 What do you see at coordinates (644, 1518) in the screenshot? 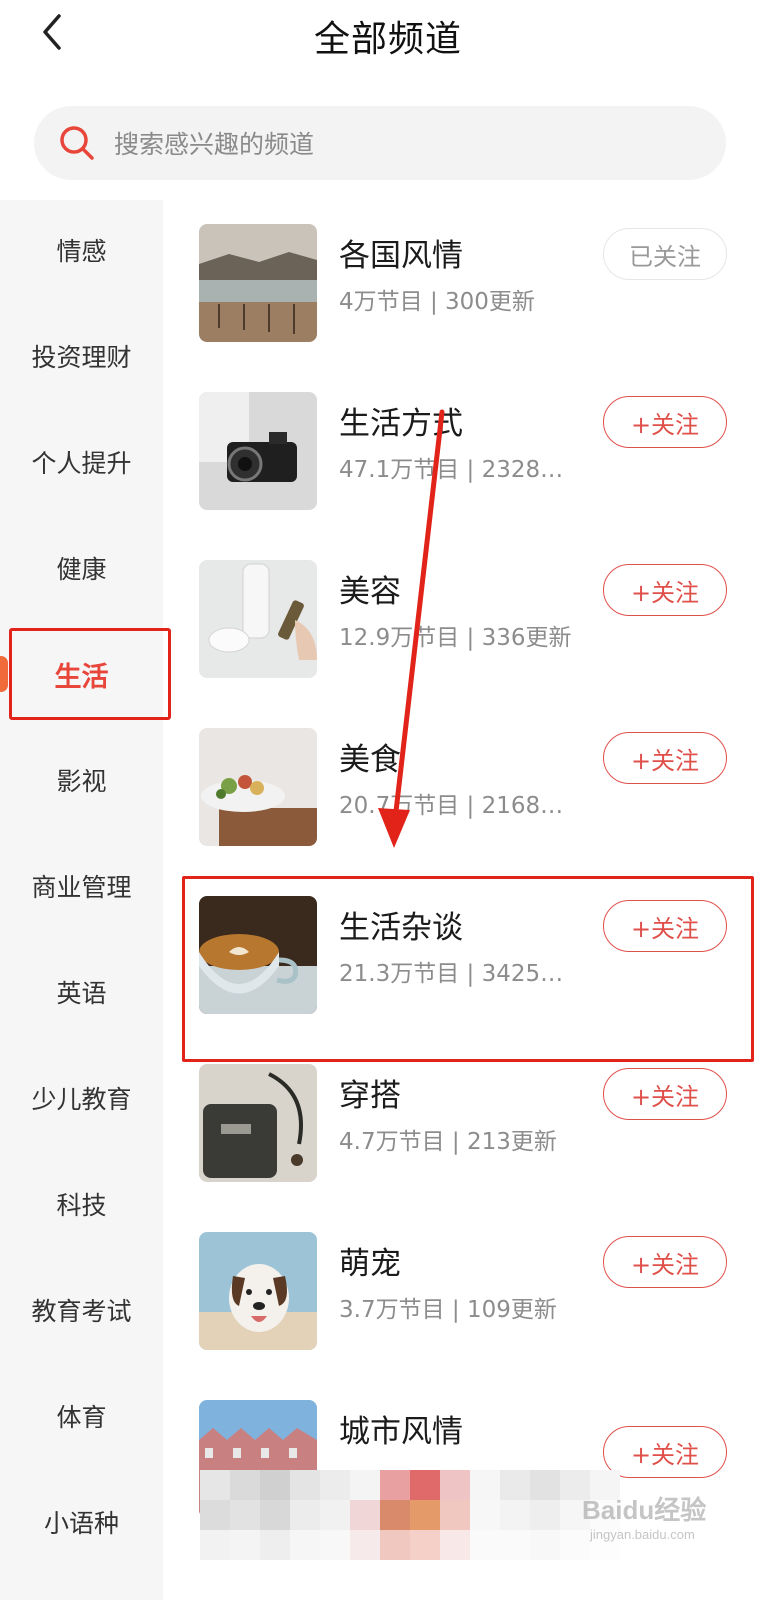
I see `baidu-watermark: Baidu经验 jingyan.baidu.com` at bounding box center [644, 1518].